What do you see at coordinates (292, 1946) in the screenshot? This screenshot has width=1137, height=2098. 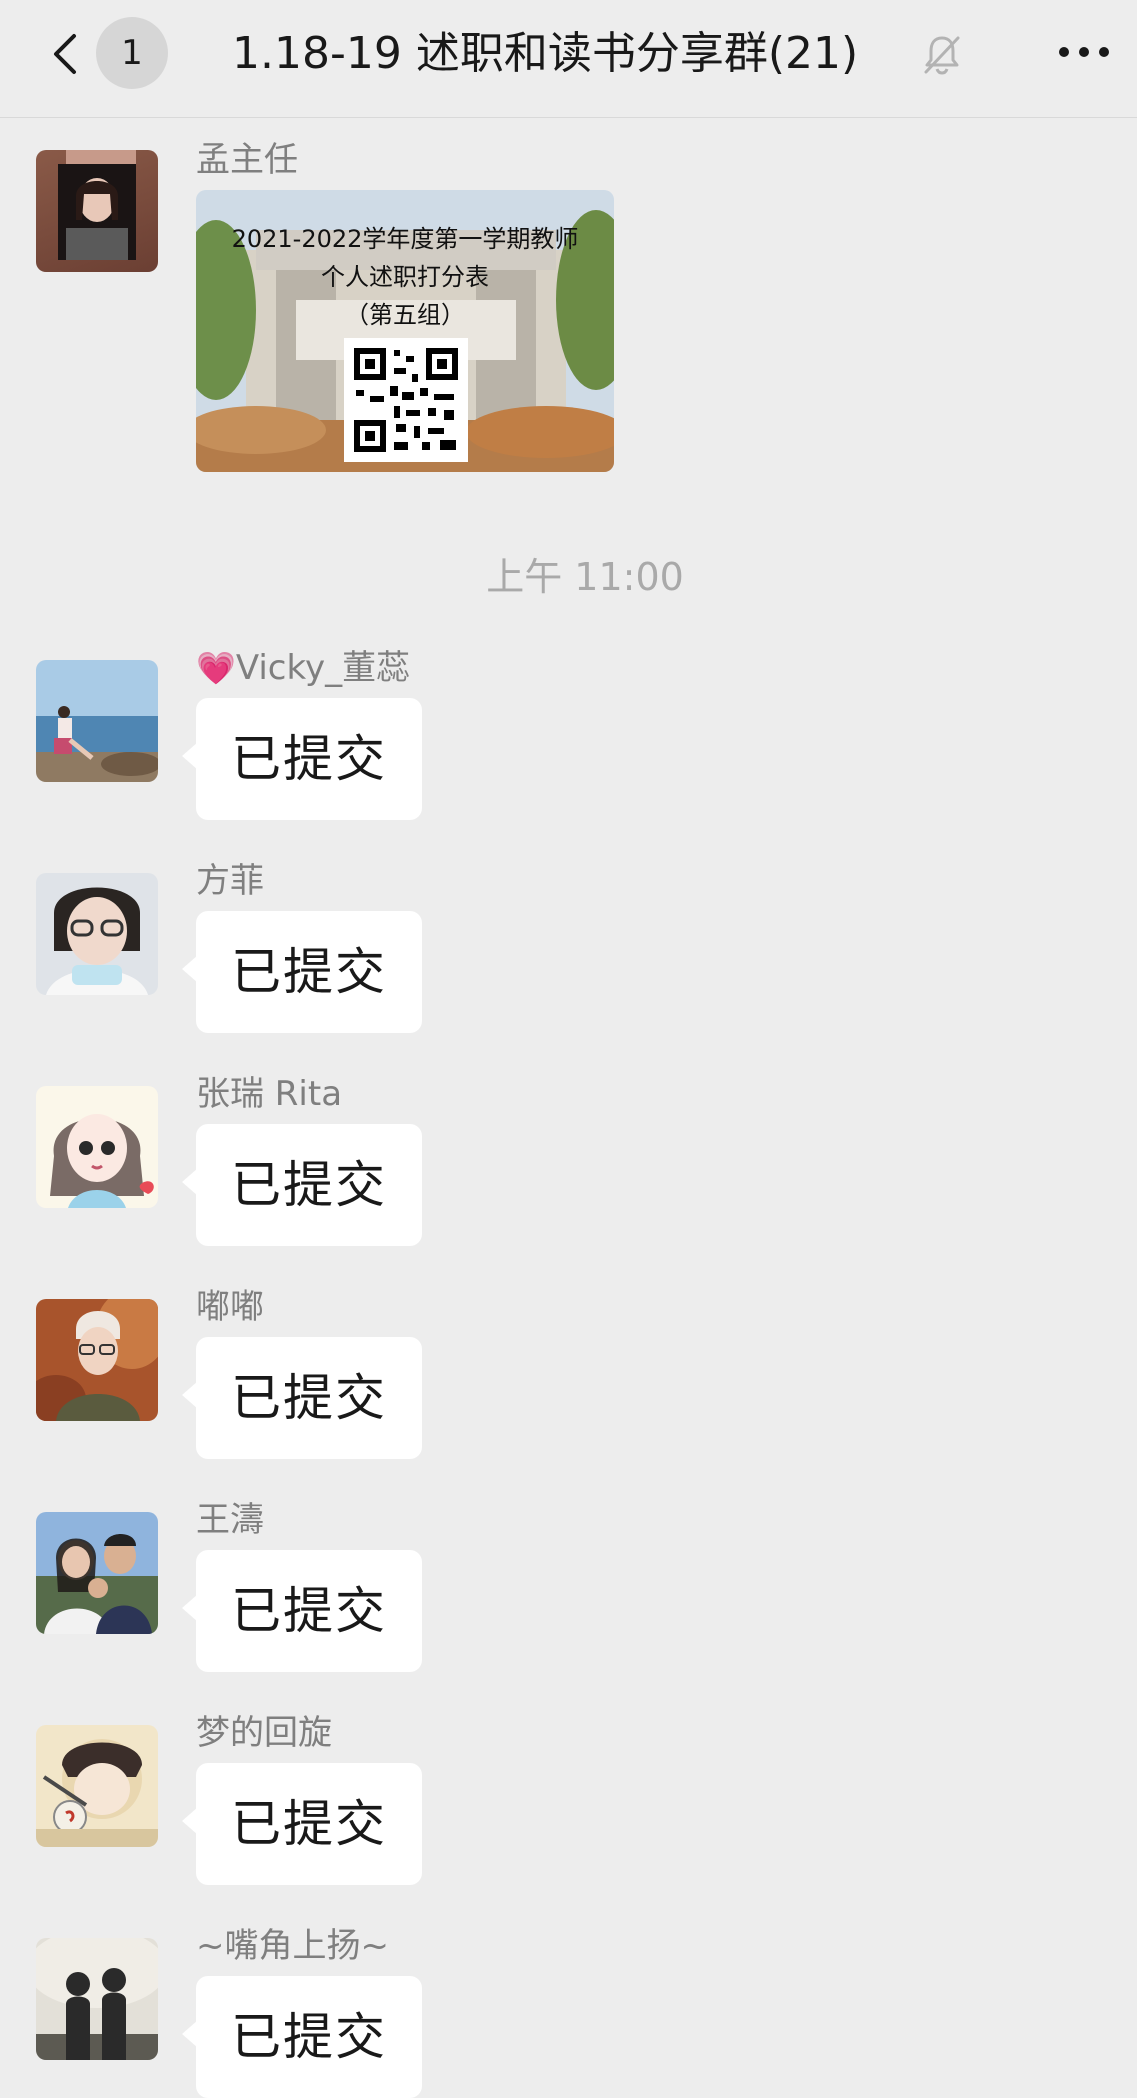 I see `sender-name: ~嘴角上扬~` at bounding box center [292, 1946].